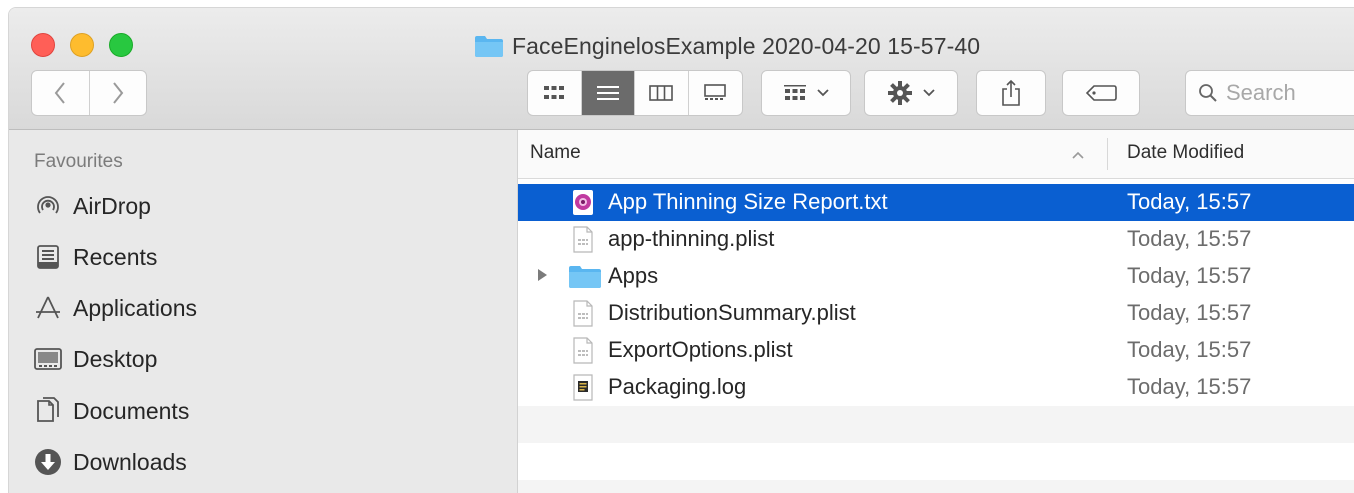 This screenshot has height=493, width=1354. I want to click on gallery-view-icon, so click(715, 92).